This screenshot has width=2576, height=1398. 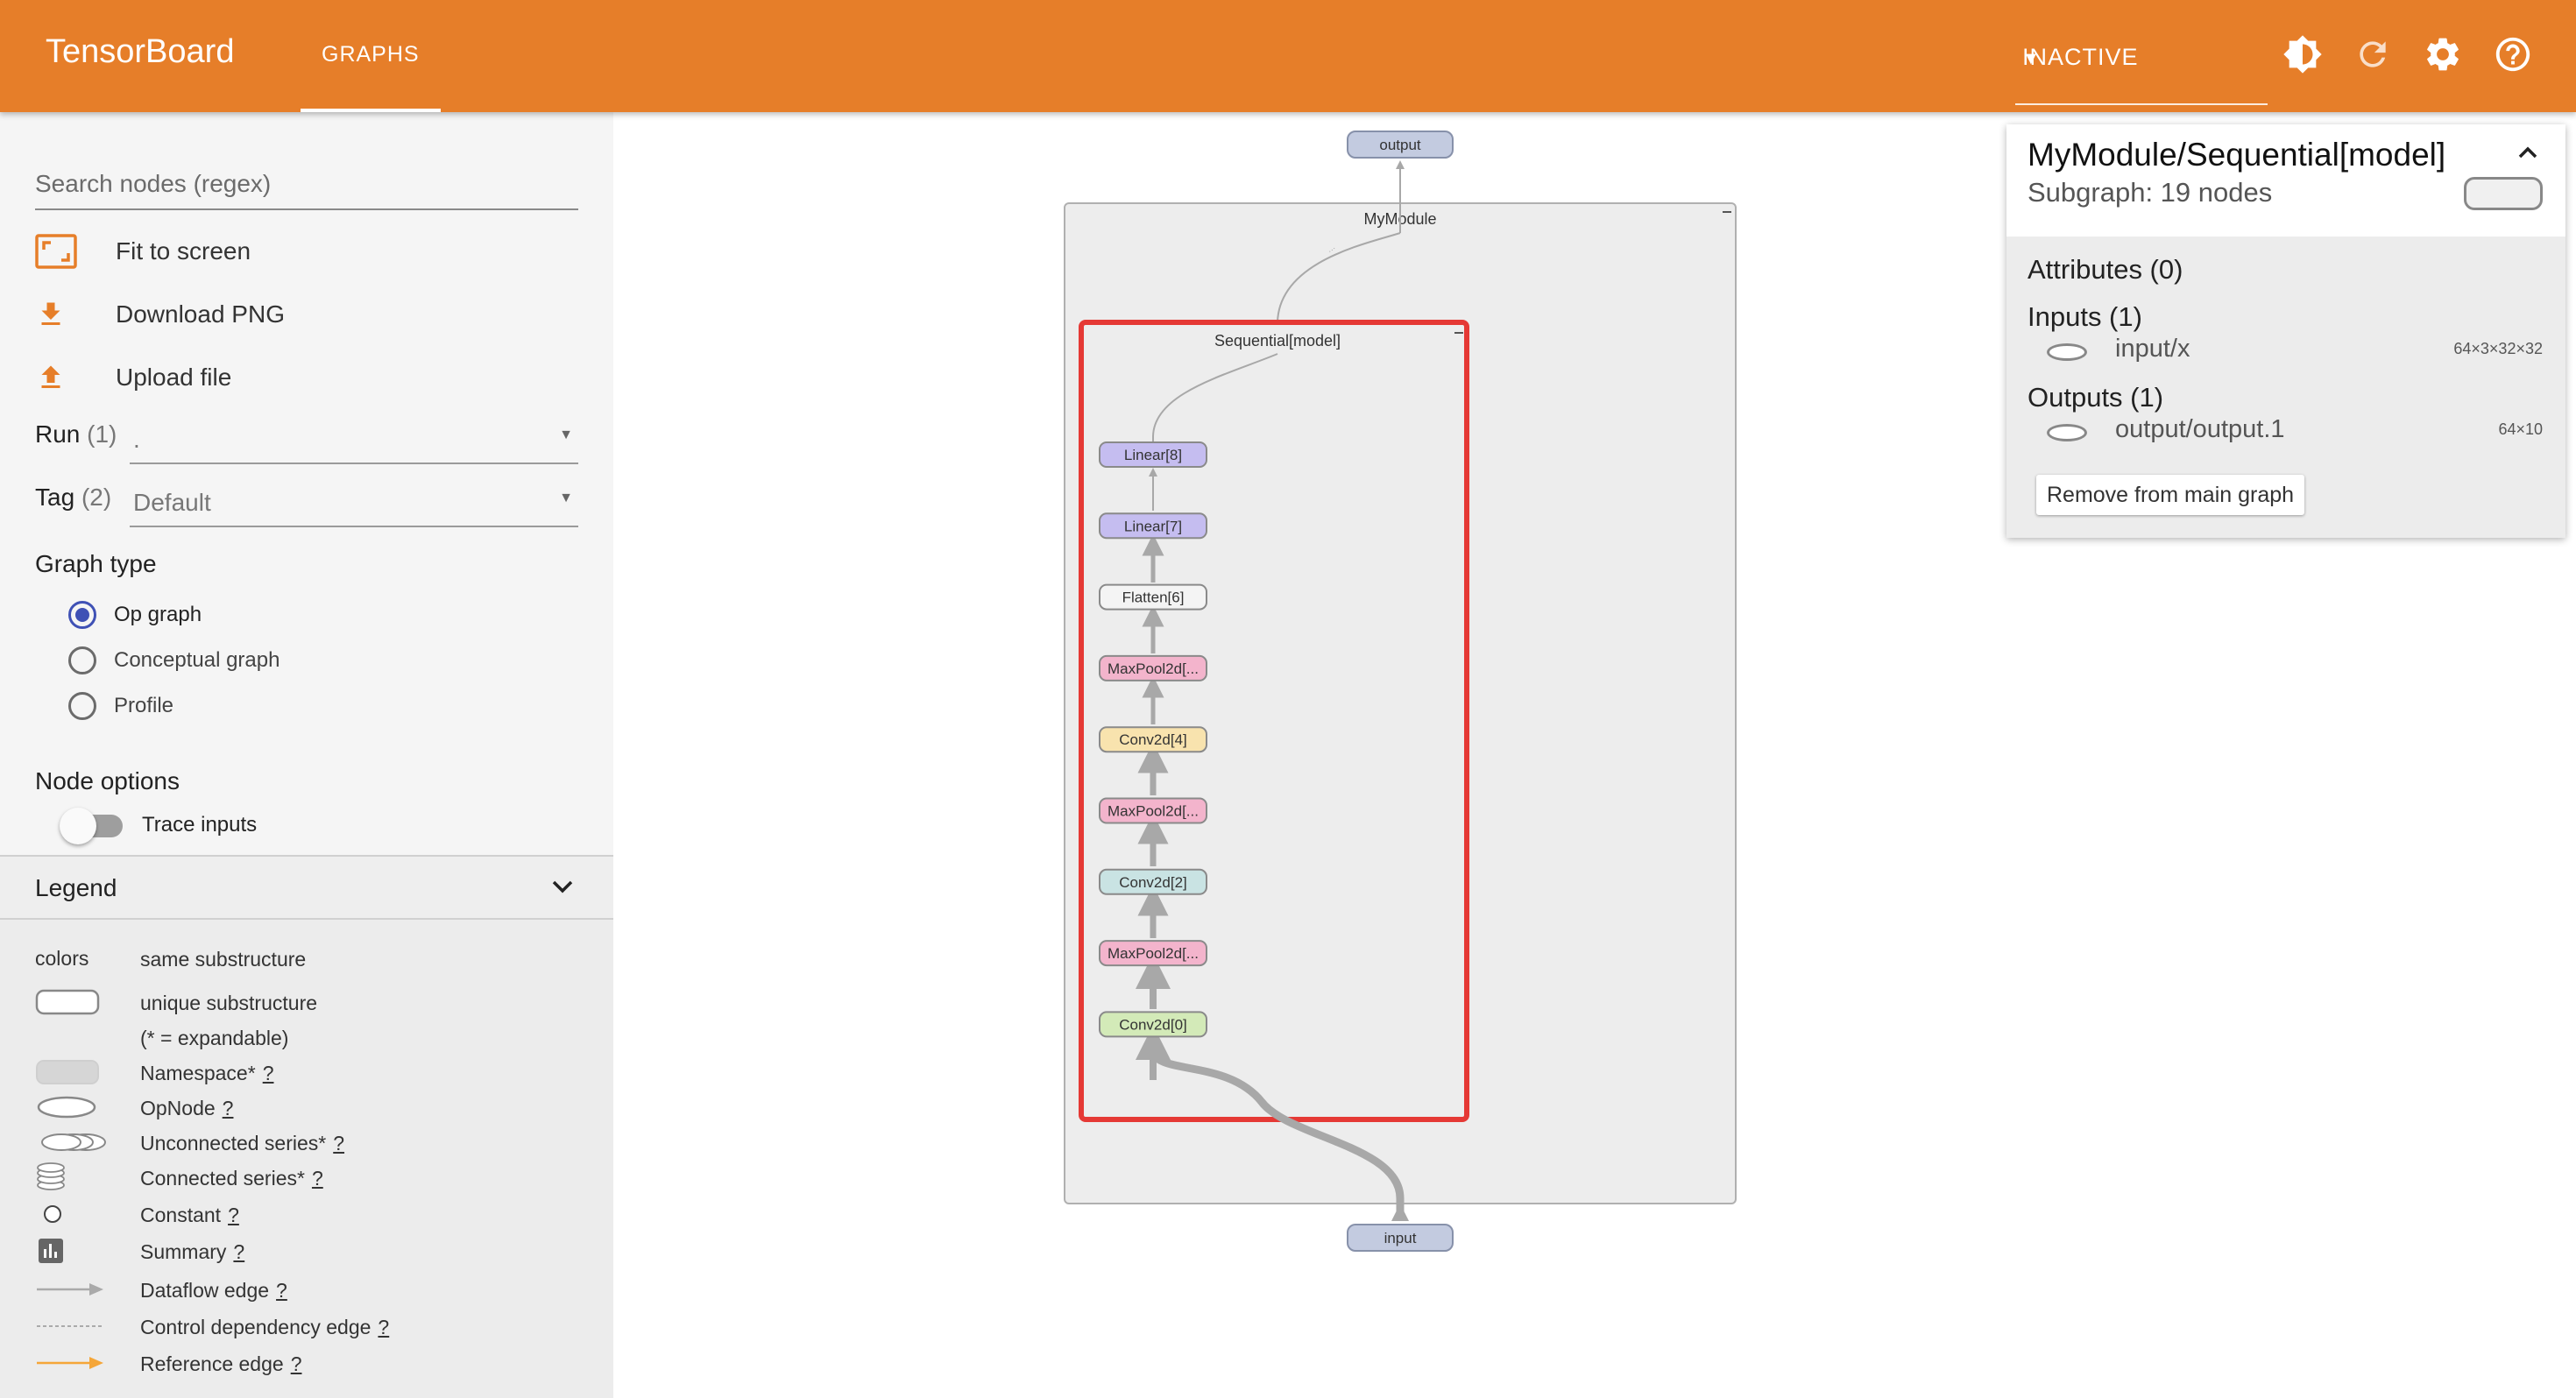 I want to click on dataflow-edge-help-link: ?, so click(x=281, y=1290).